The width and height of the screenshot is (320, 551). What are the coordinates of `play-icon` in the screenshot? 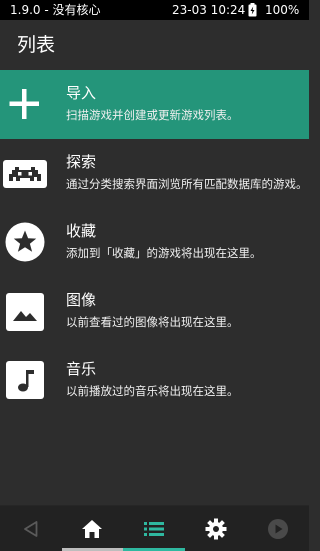 It's located at (277, 528).